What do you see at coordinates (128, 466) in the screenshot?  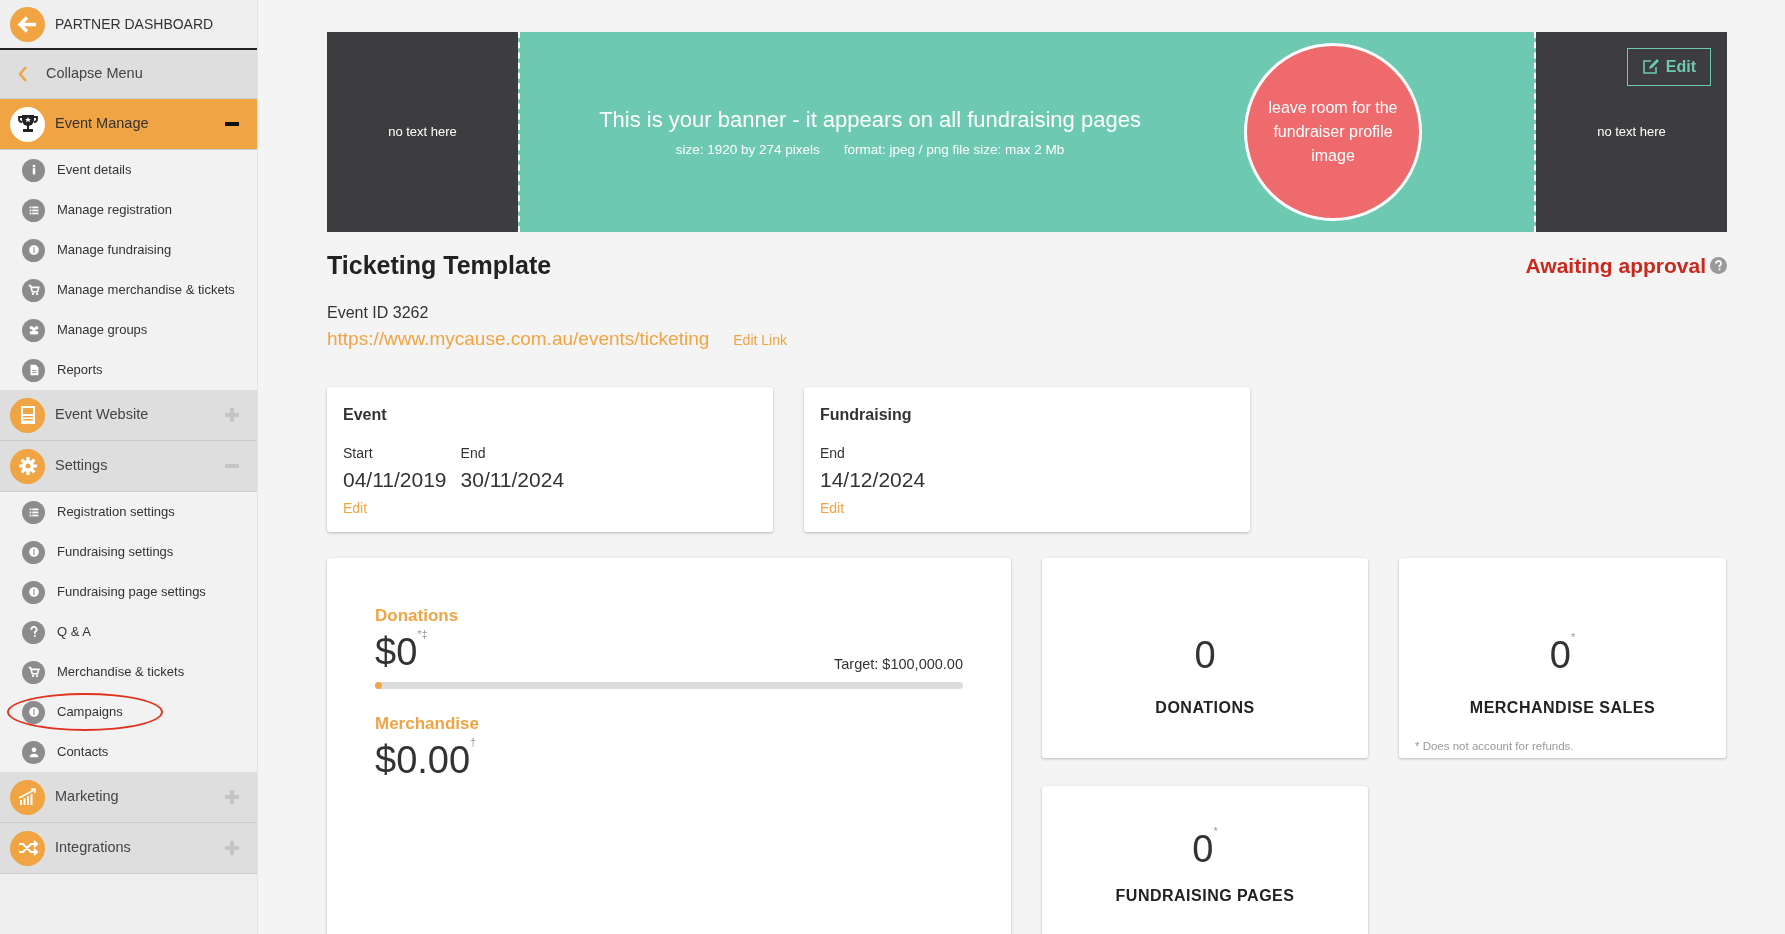 I see `menu-section: Settings` at bounding box center [128, 466].